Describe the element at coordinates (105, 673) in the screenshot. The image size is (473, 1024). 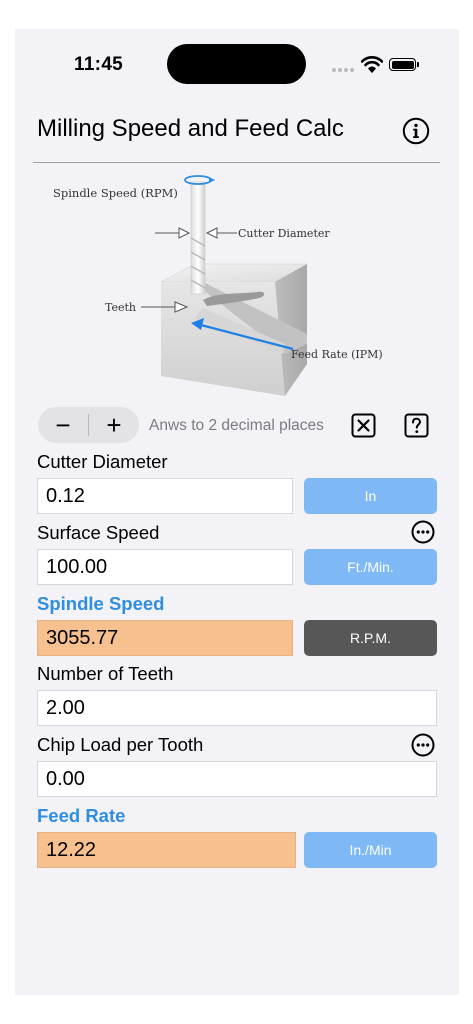
I see `number-of-teeth-label: Number of Teeth` at that location.